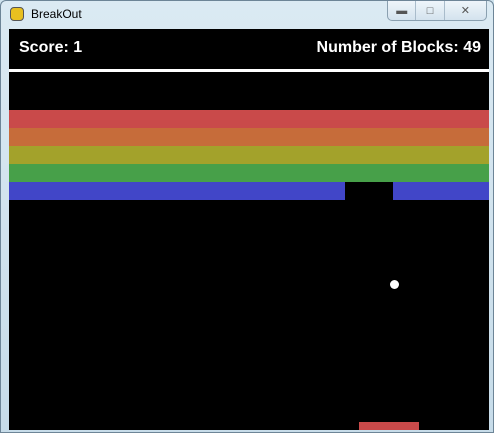 The height and width of the screenshot is (433, 494). What do you see at coordinates (17, 14) in the screenshot?
I see `pygame-icon` at bounding box center [17, 14].